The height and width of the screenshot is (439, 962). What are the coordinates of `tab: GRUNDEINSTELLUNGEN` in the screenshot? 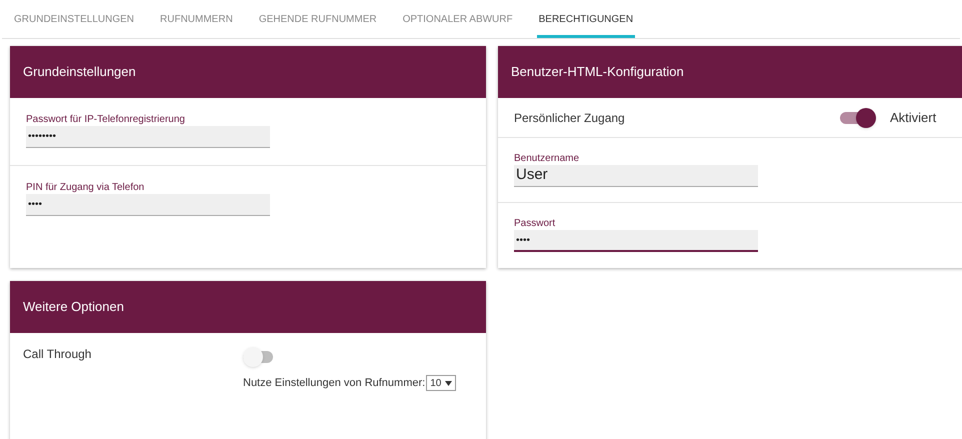 It's located at (74, 19).